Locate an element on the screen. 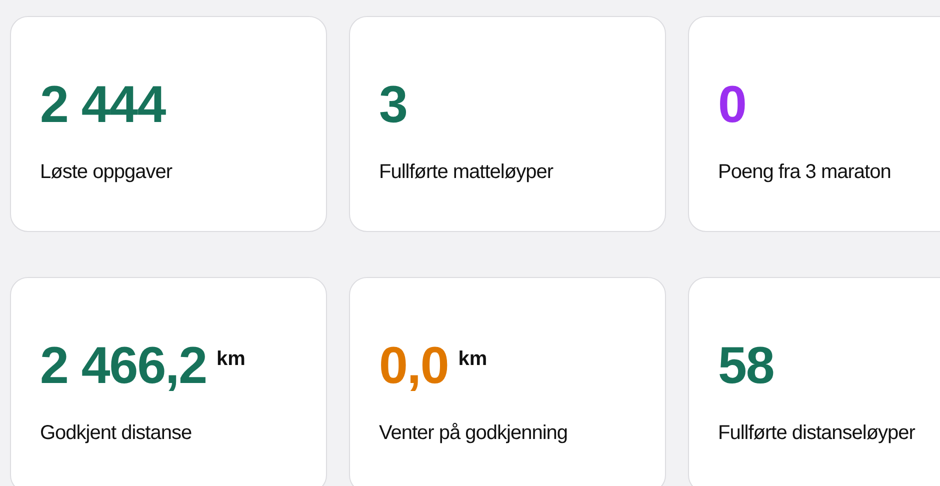 This screenshot has width=940, height=486. stat-value: 2 466,2 is located at coordinates (123, 366).